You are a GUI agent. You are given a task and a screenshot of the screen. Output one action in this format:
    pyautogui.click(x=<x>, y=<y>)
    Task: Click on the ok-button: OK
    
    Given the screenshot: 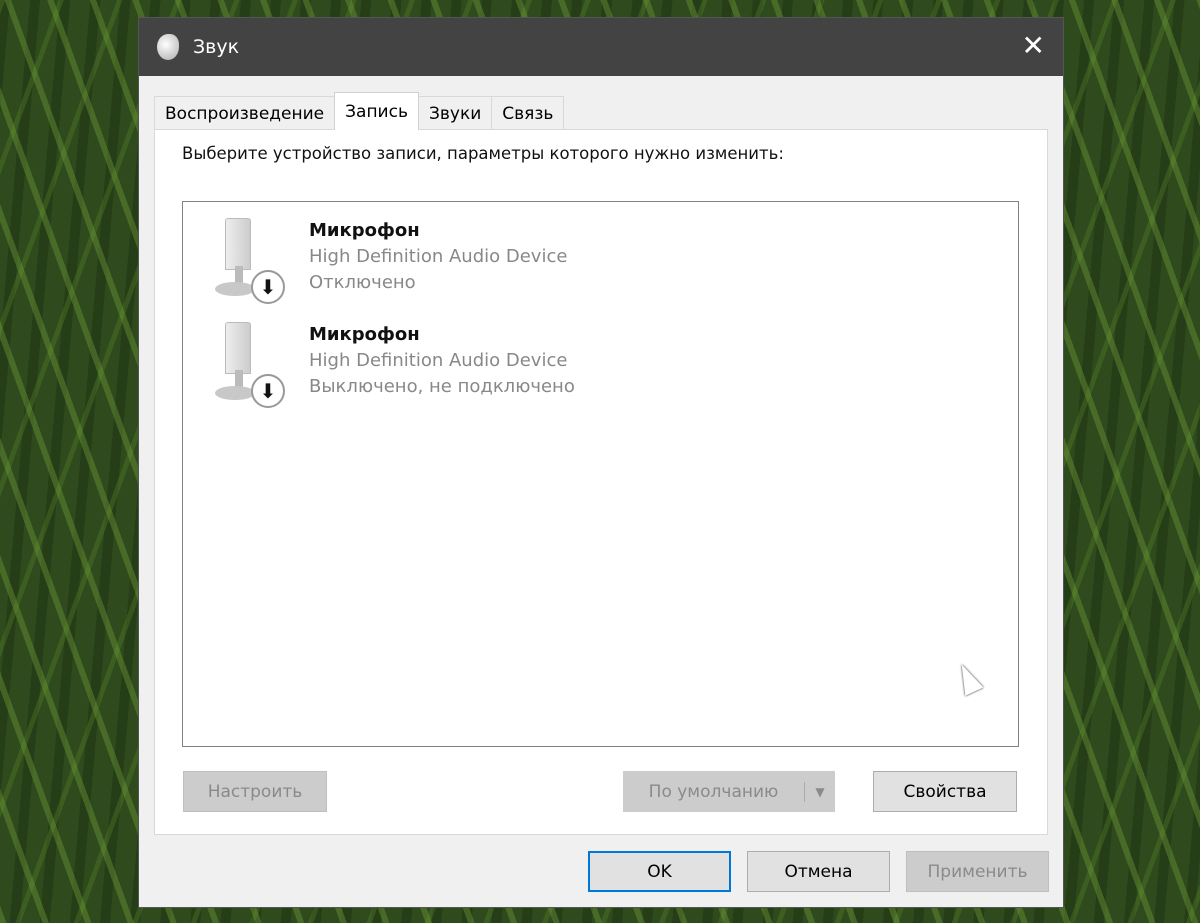 What is the action you would take?
    pyautogui.click(x=659, y=871)
    